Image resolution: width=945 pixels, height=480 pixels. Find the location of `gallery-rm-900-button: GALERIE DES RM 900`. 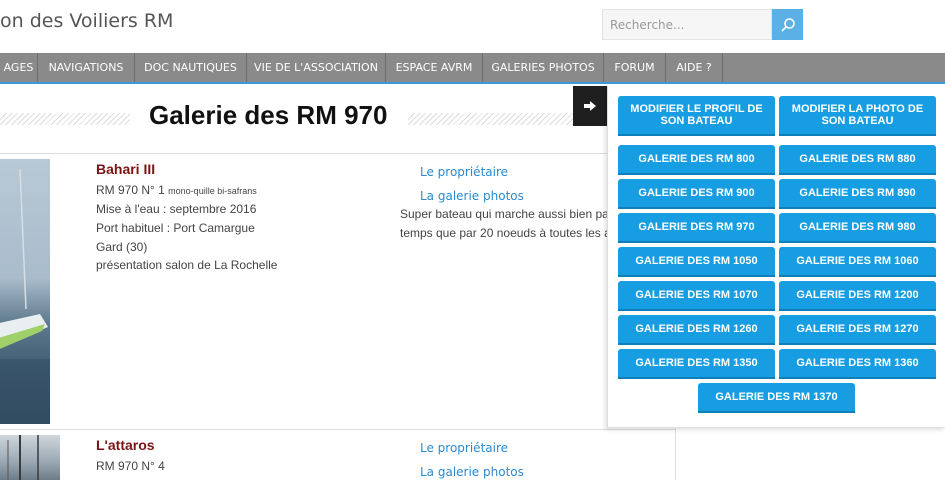

gallery-rm-900-button: GALERIE DES RM 900 is located at coordinates (696, 194).